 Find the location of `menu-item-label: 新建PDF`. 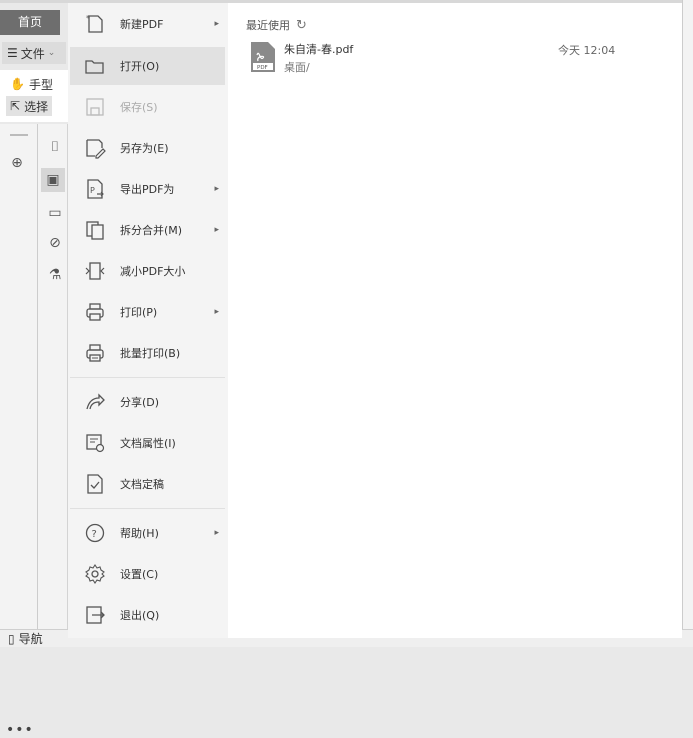

menu-item-label: 新建PDF is located at coordinates (142, 24).